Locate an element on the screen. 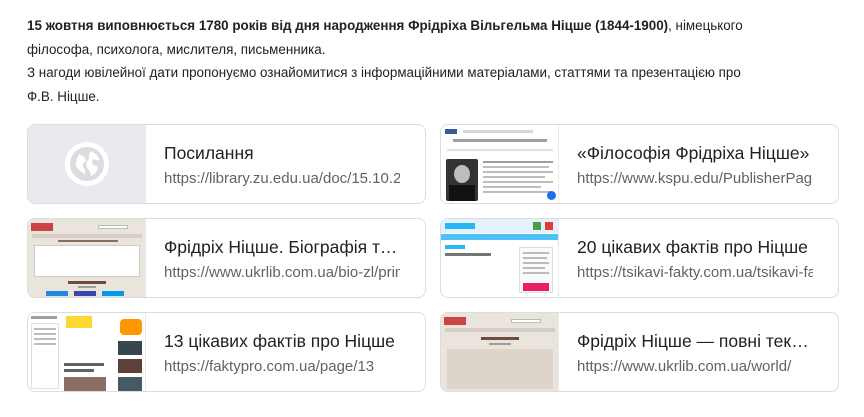 This screenshot has width=864, height=417. link-title: 13 цікавих фактів про Ніцше is located at coordinates (279, 341).